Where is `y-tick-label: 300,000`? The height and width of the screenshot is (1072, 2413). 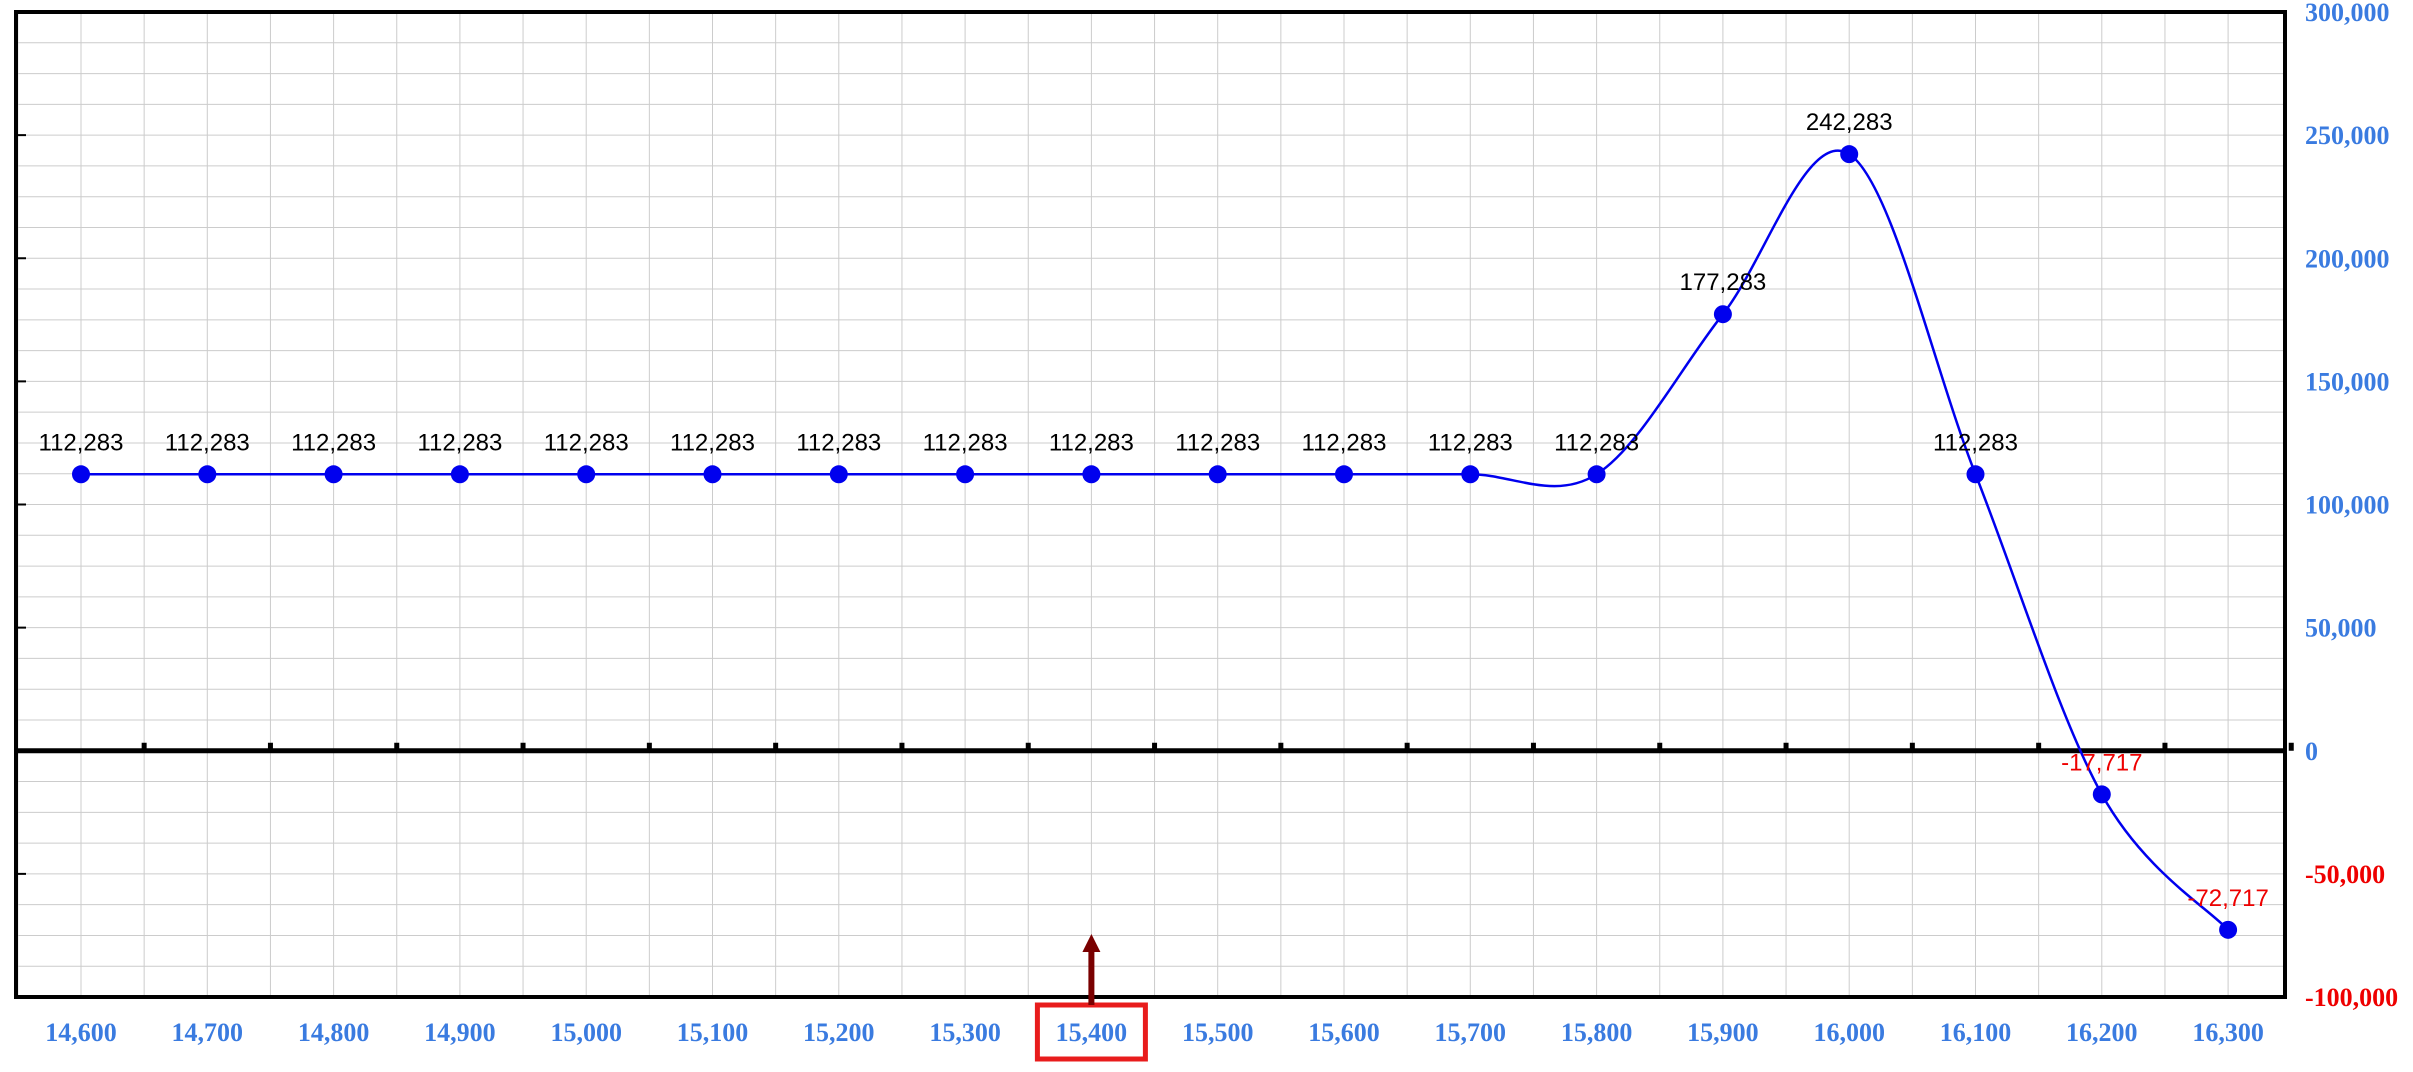 y-tick-label: 300,000 is located at coordinates (2347, 13).